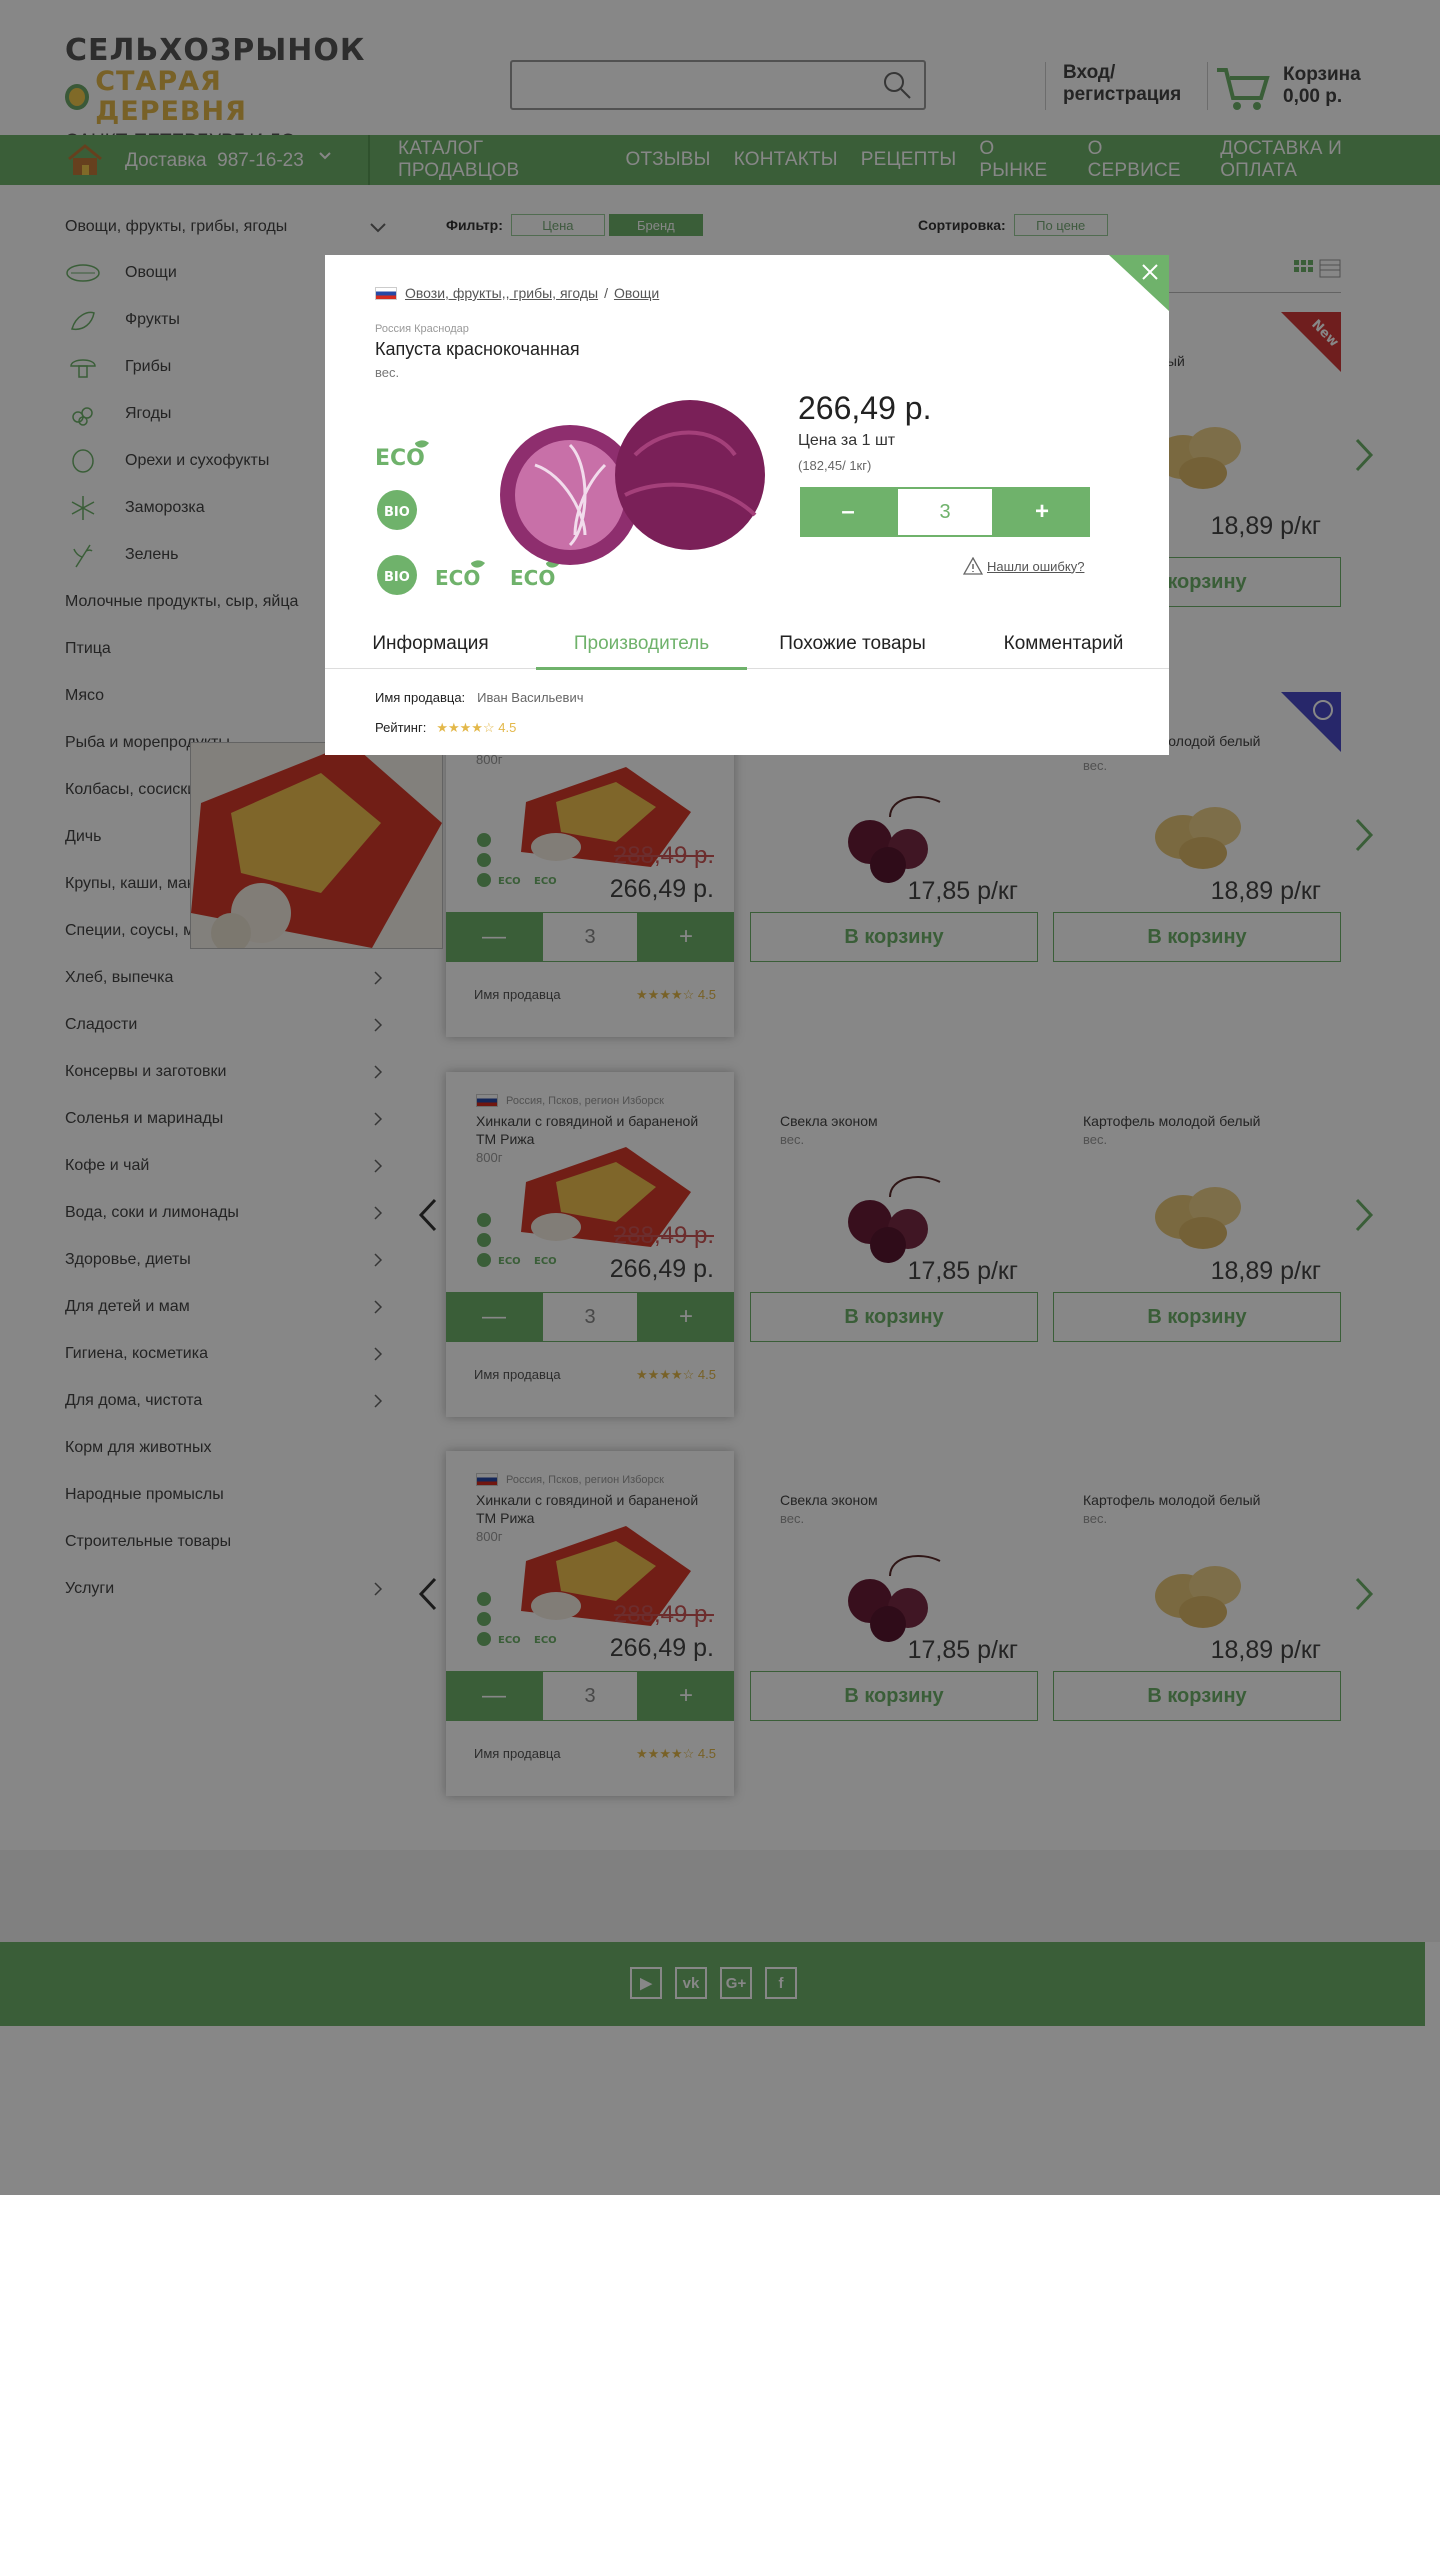 This screenshot has height=2571, width=1440. I want to click on tab-similar: Похожие товары, so click(852, 644).